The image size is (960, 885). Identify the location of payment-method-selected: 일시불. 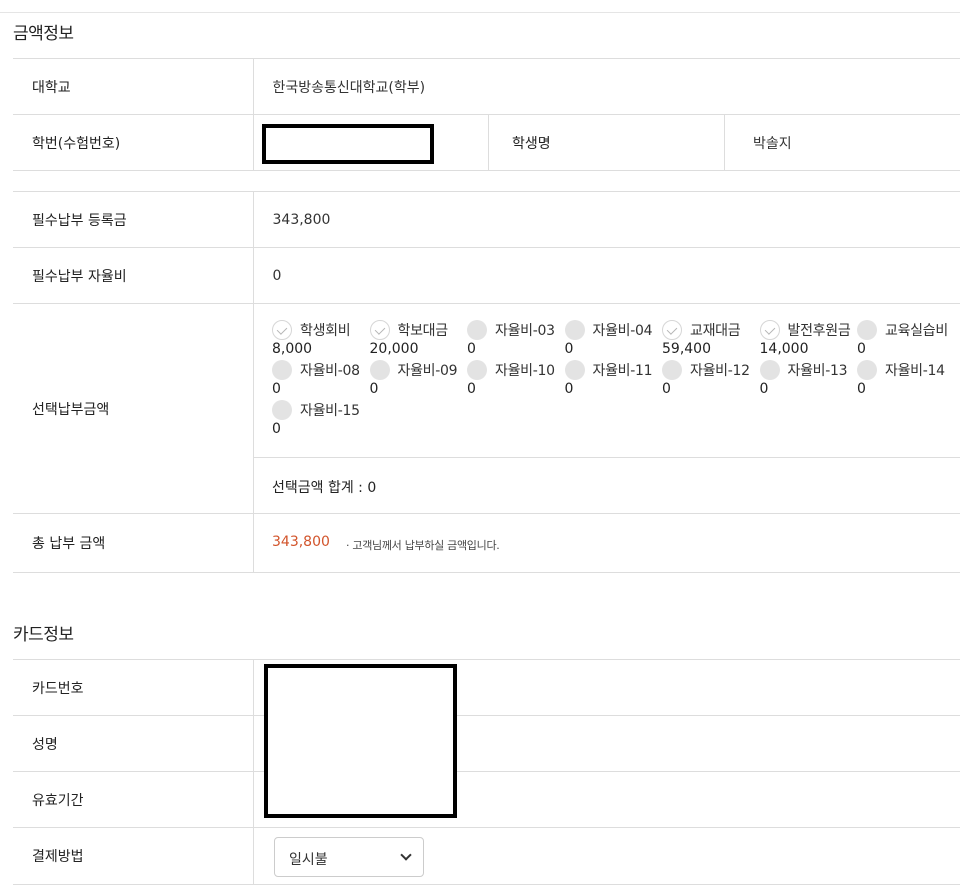
(308, 860).